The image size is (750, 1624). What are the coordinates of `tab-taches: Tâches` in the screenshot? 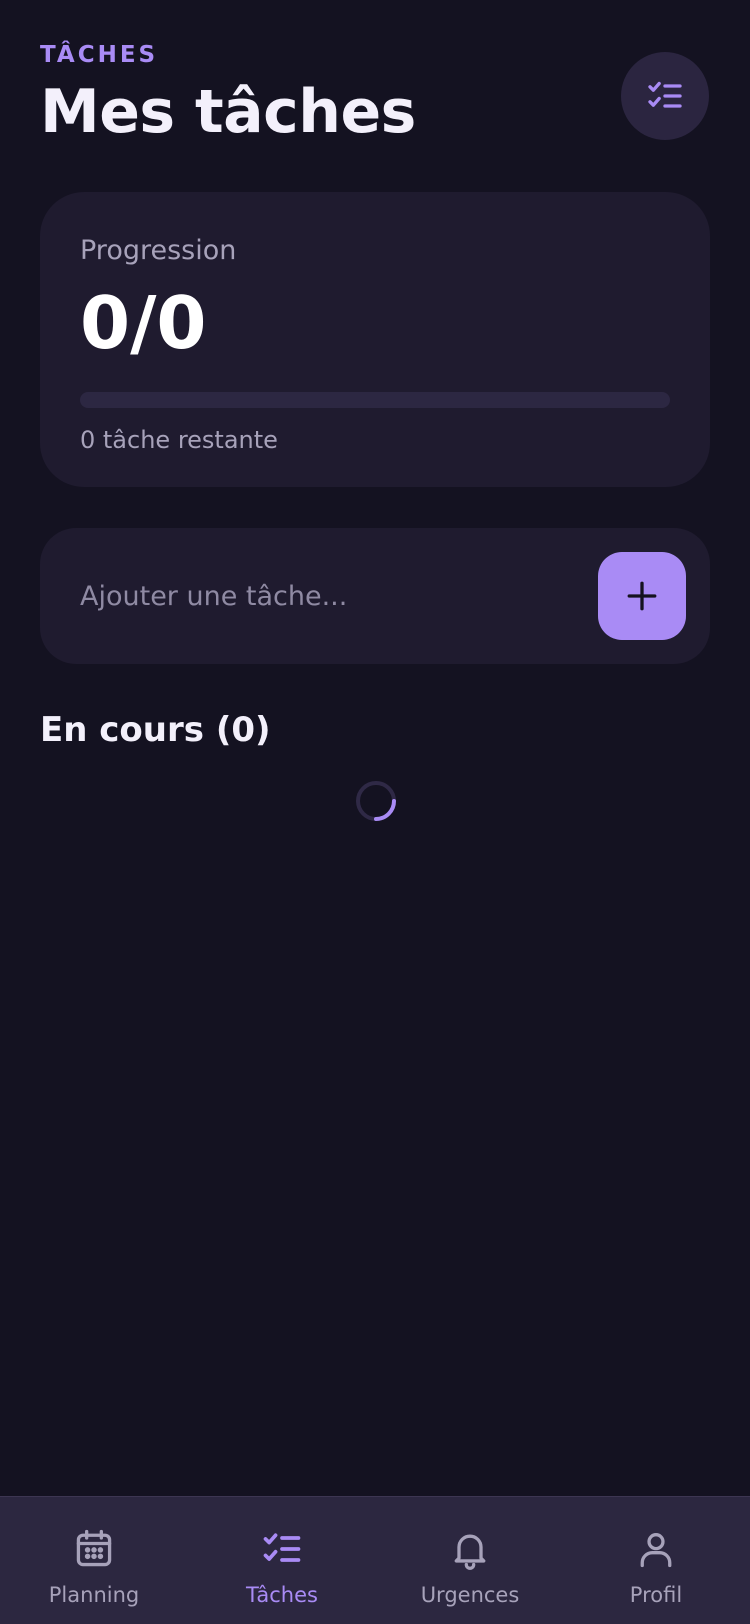 It's located at (282, 1560).